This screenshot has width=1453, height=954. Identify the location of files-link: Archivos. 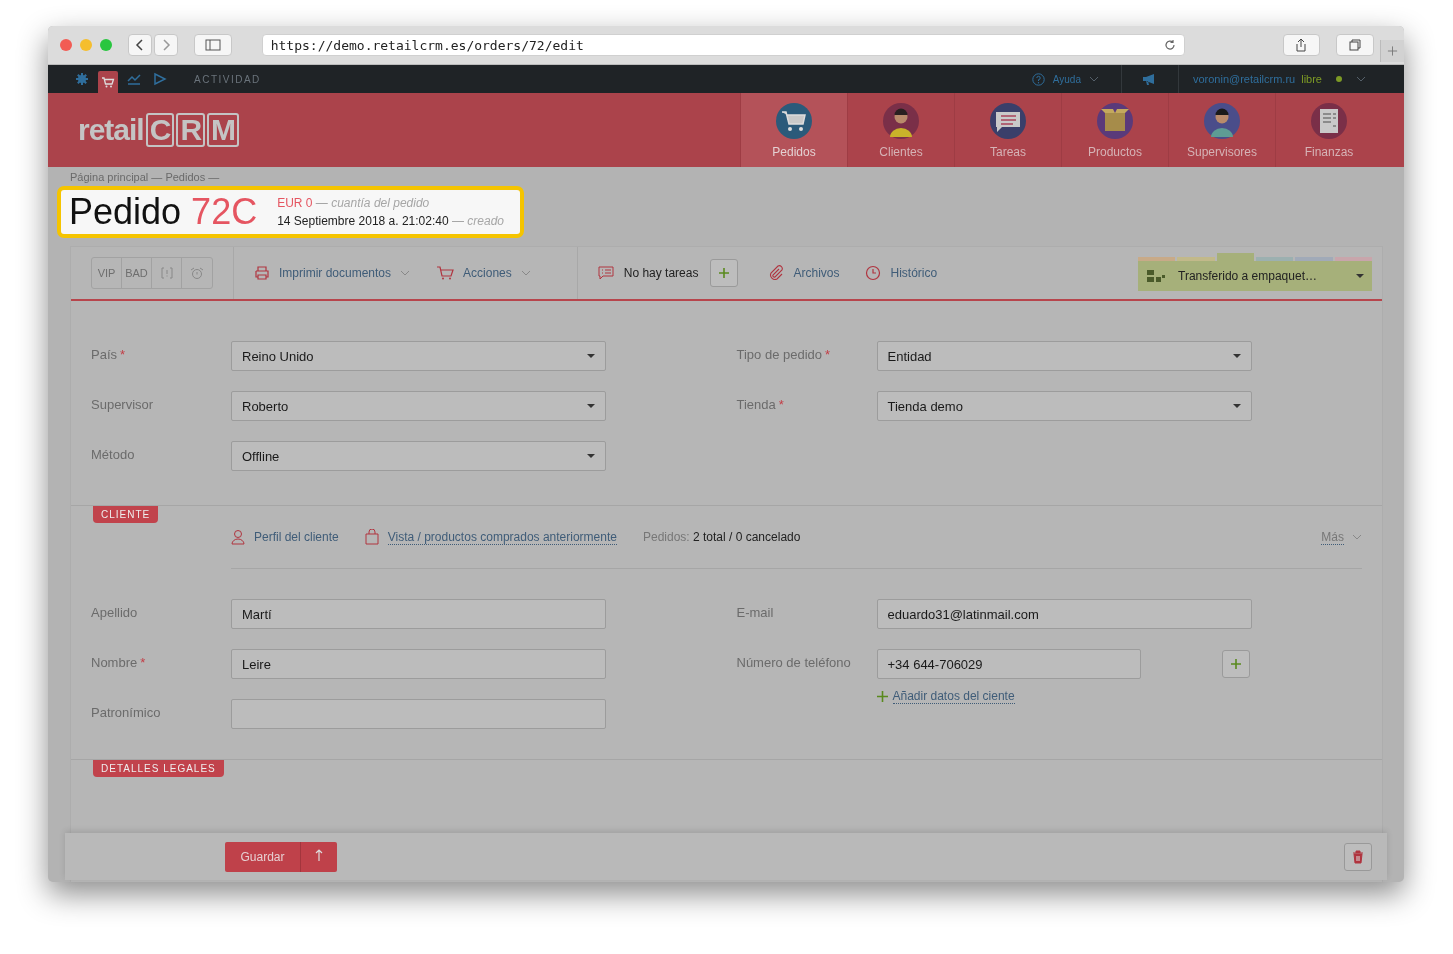
(804, 273).